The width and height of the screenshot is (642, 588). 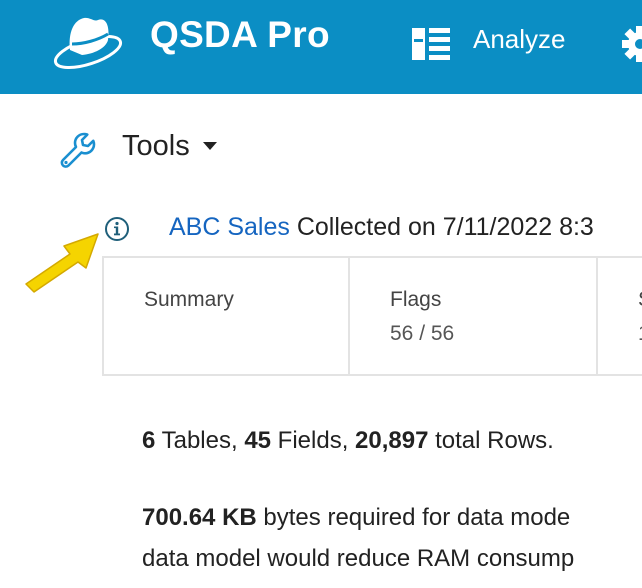 What do you see at coordinates (156, 146) in the screenshot?
I see `tools-label: Tools` at bounding box center [156, 146].